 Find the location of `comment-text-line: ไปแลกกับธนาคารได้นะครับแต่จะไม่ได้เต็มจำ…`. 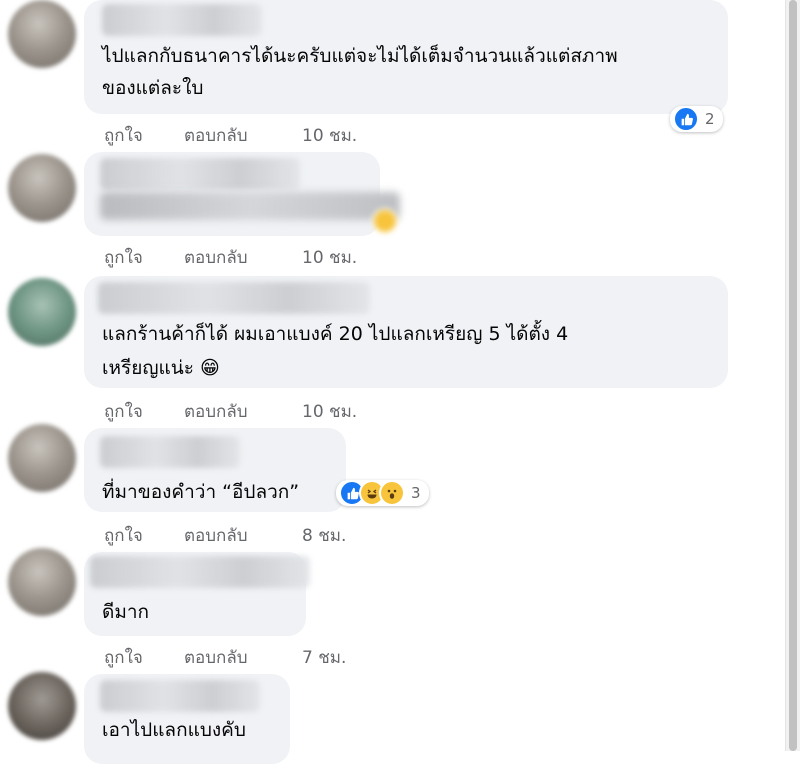

comment-text-line: ไปแลกกับธนาคารได้นะครับแต่จะไม่ได้เต็มจำ… is located at coordinates (360, 56).